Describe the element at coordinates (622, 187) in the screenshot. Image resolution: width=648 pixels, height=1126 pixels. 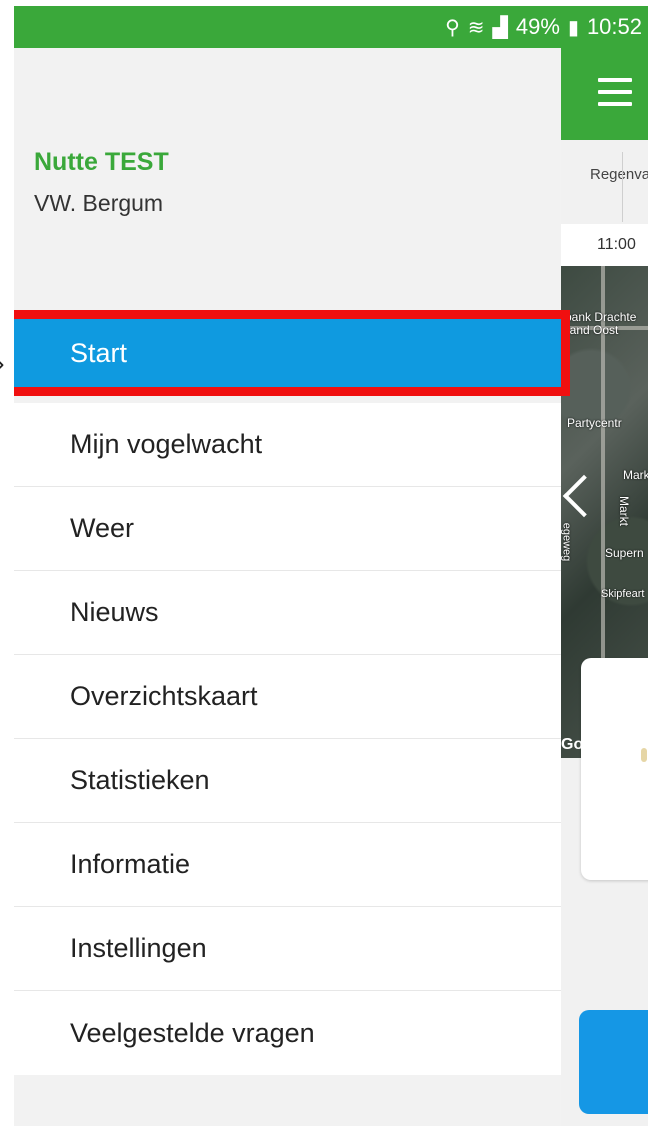
I see `divider` at that location.